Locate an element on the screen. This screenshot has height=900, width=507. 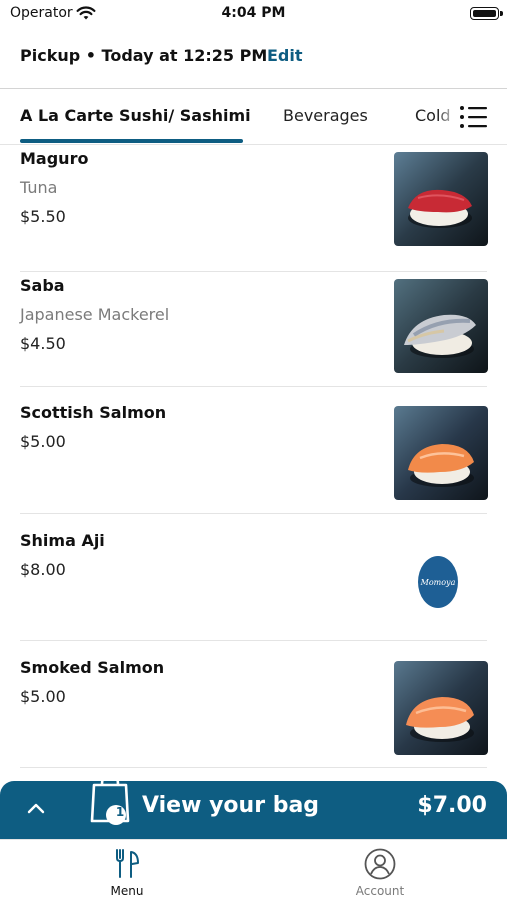
item-description: Japanese Mackerel is located at coordinates (95, 314).